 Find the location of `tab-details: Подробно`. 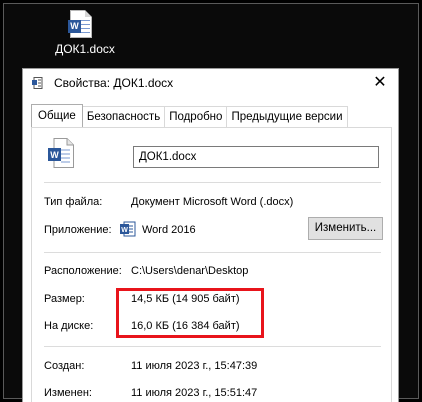

tab-details: Подробно is located at coordinates (196, 116).